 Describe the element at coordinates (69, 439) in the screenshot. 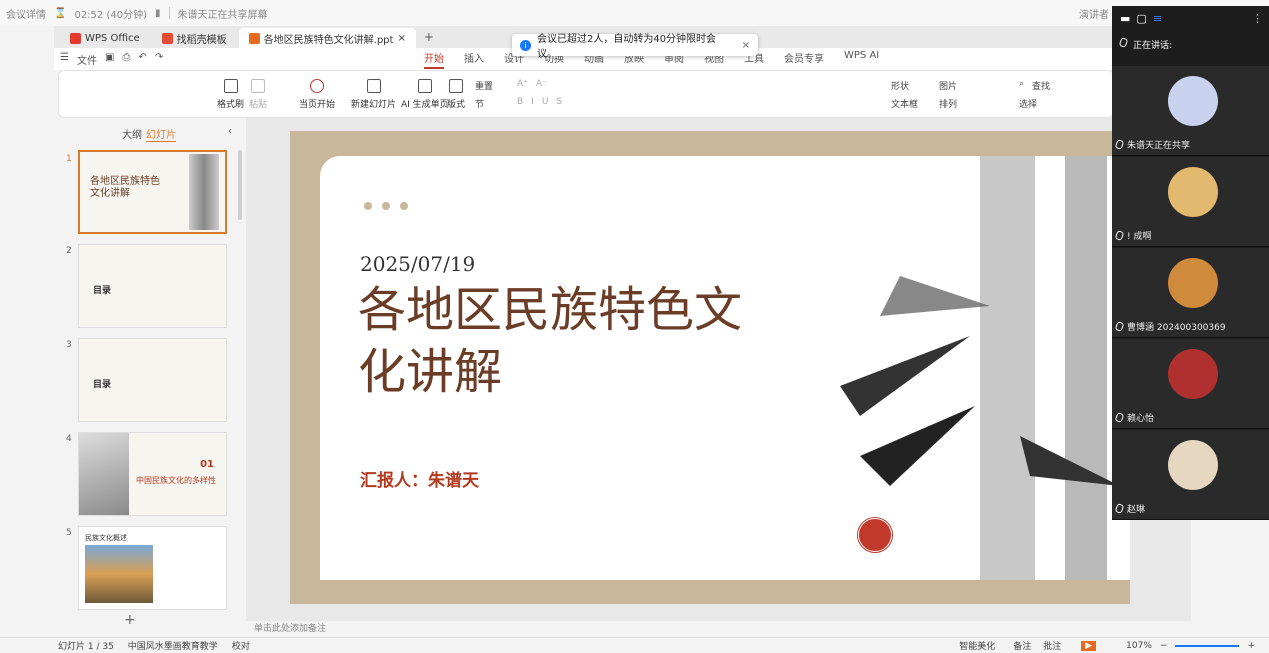

I see `slide-number: 4` at that location.